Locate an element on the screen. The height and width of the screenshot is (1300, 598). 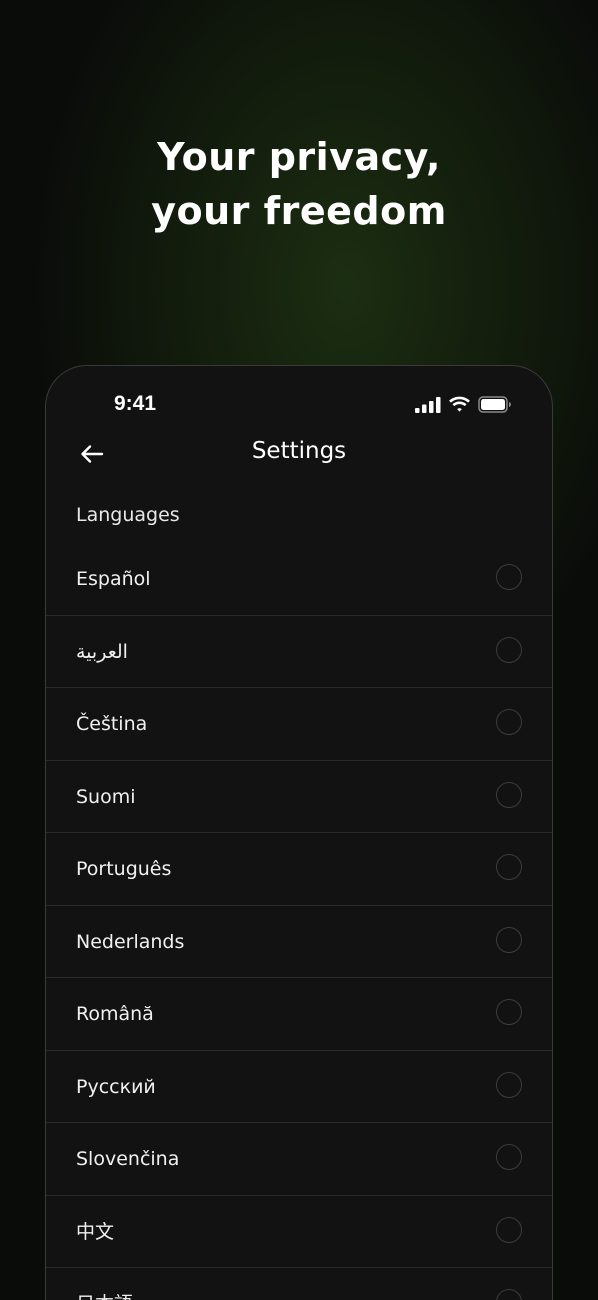
language-label: Nederlands is located at coordinates (130, 941).